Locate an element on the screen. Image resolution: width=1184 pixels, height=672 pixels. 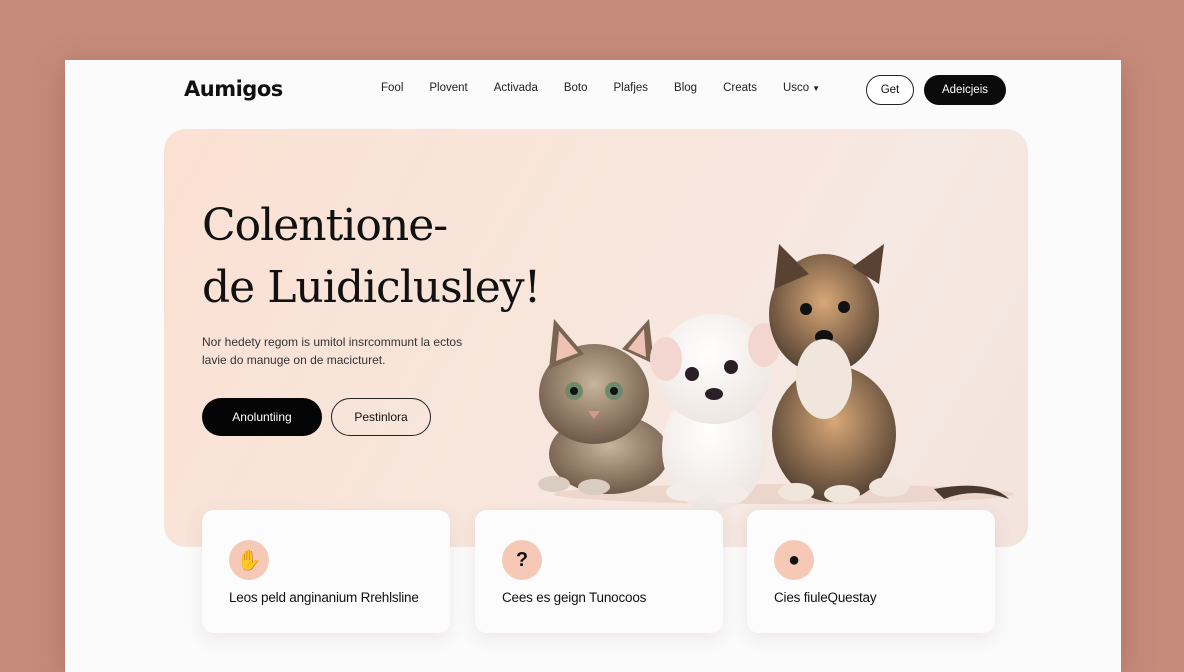
question-icon: ? is located at coordinates (522, 560).